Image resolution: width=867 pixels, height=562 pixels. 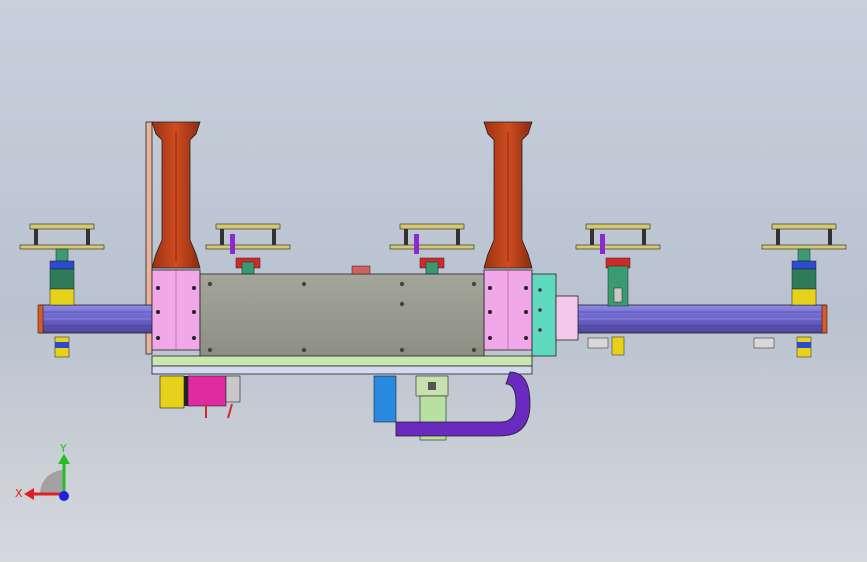 I want to click on sensor-box, so click(x=385, y=399).